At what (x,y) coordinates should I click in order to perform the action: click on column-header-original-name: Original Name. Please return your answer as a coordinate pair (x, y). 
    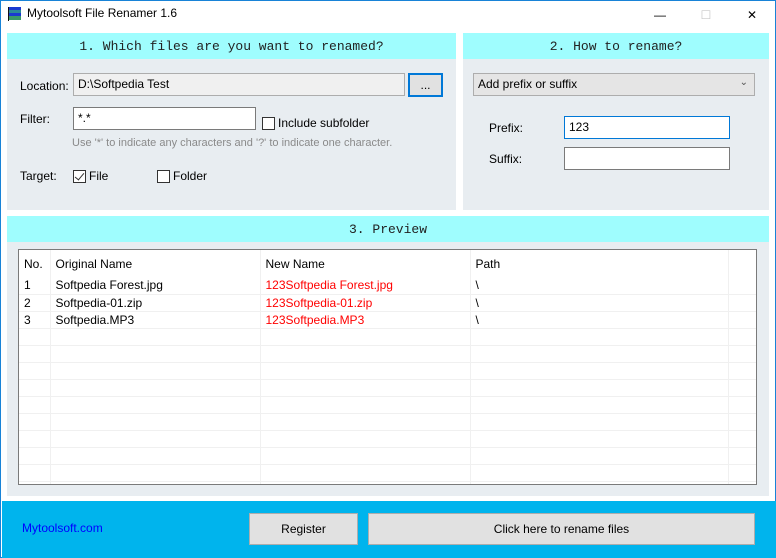
    Looking at the image, I should click on (155, 263).